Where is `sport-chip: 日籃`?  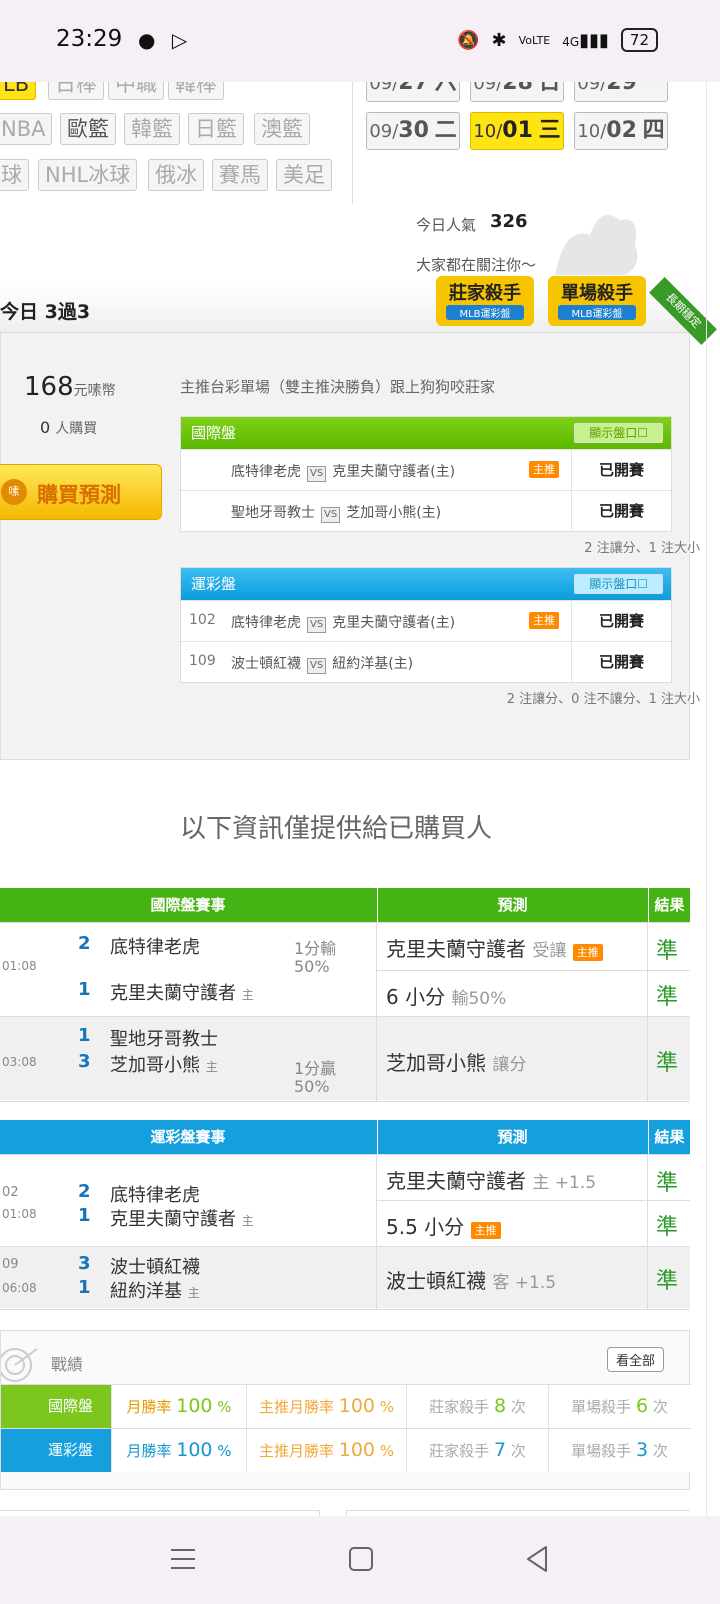
sport-chip: 日籃 is located at coordinates (216, 129).